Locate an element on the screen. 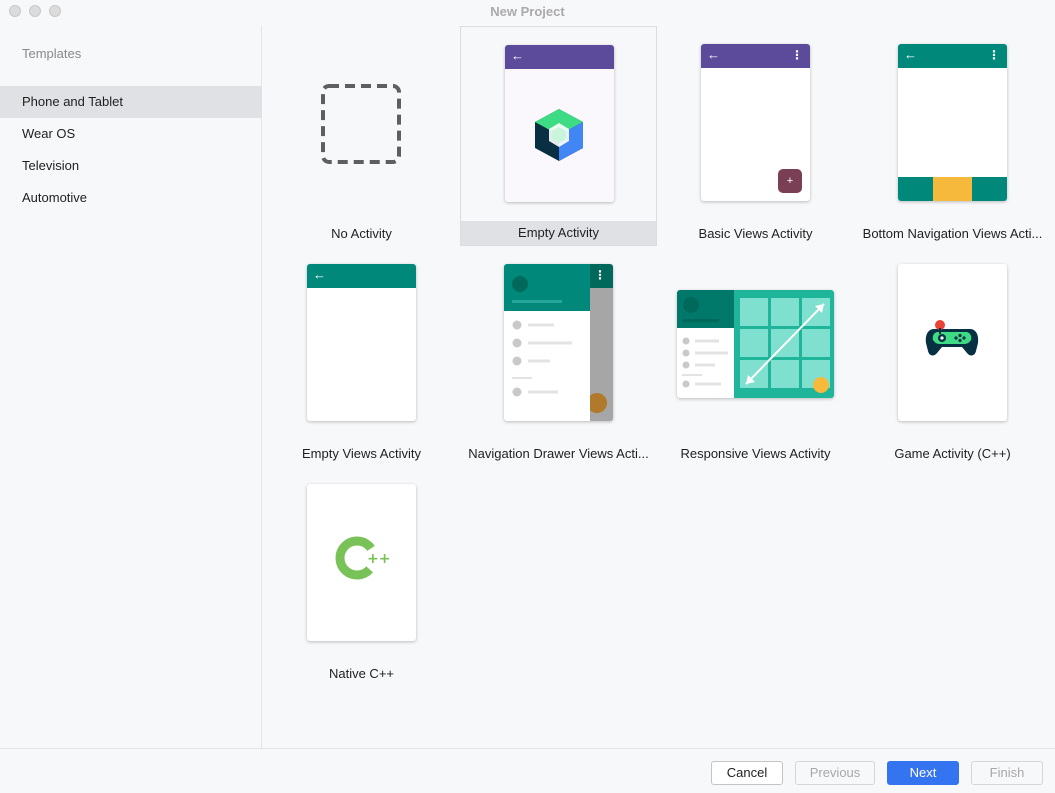 This screenshot has height=793, width=1055. sidebar-item-wear-os: Wear OS is located at coordinates (131, 134).